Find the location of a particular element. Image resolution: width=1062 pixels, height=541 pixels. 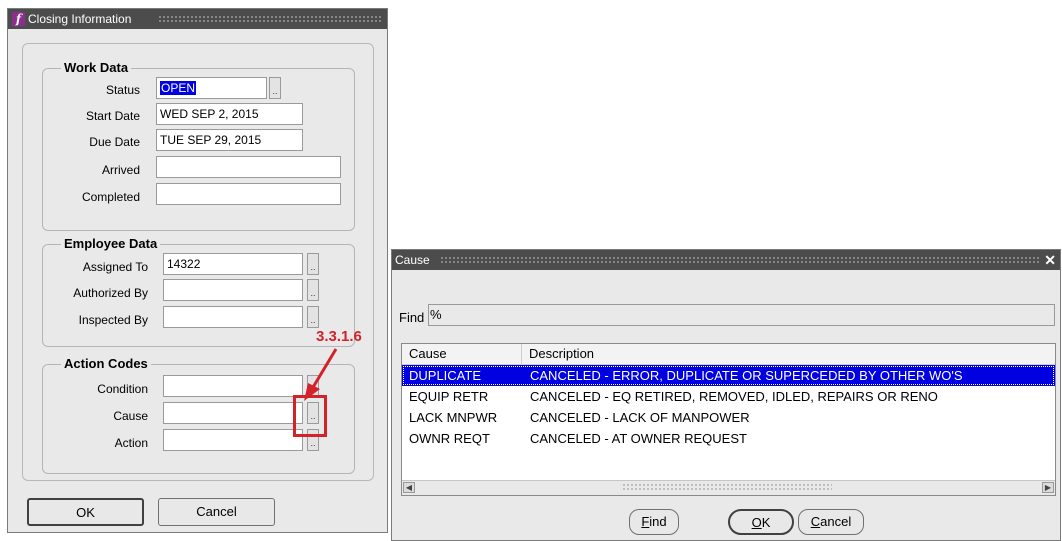

find-button: Find is located at coordinates (654, 522).